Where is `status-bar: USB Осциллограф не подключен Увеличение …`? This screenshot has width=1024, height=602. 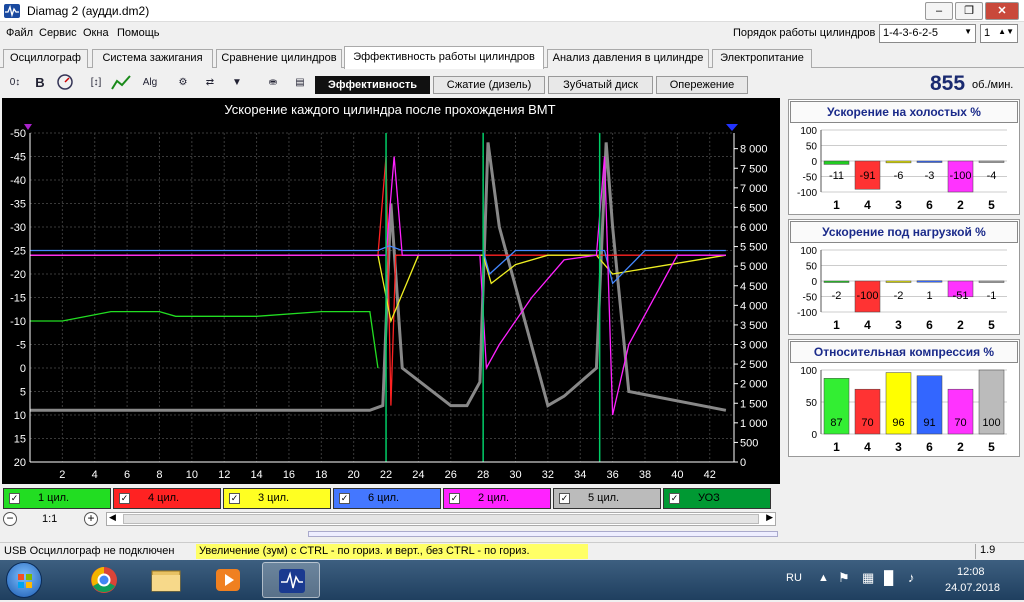
status-bar: USB Осциллограф не подключен Увеличение … is located at coordinates (512, 551).